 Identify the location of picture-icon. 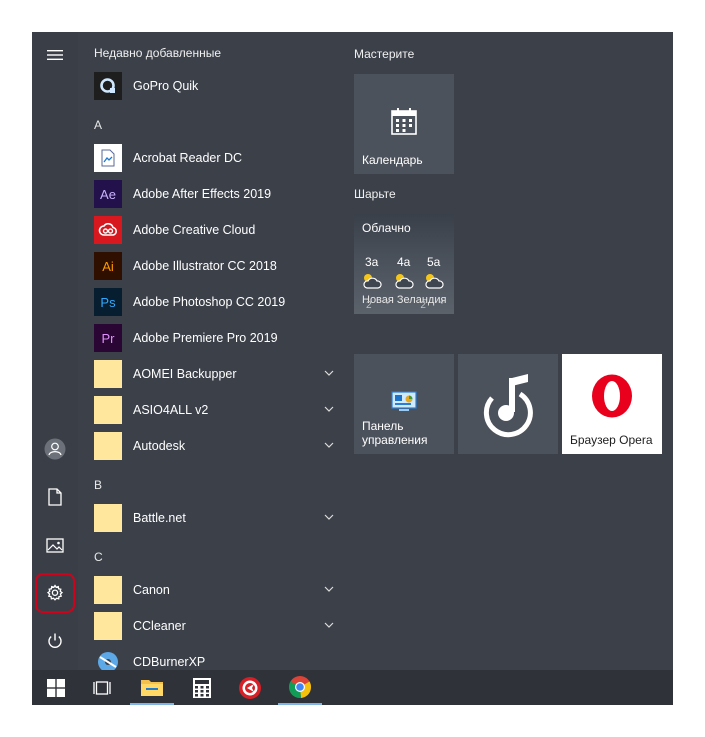
(55, 545).